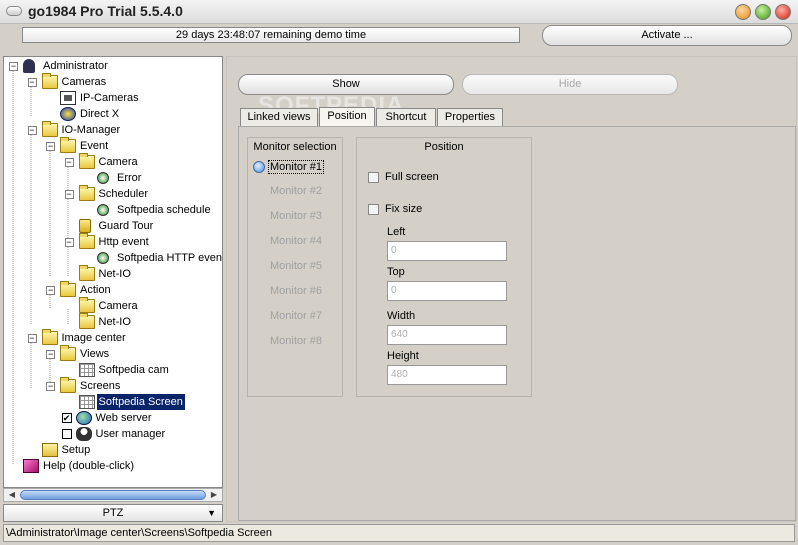 This screenshot has height=545, width=798. What do you see at coordinates (100, 114) in the screenshot?
I see `tree-item-label: Direct X` at bounding box center [100, 114].